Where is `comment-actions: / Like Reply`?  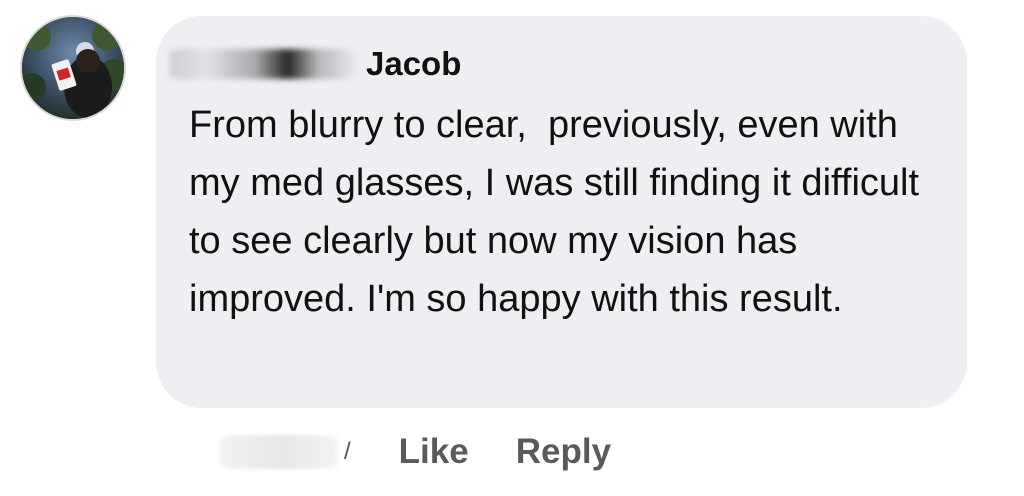 comment-actions: / Like Reply is located at coordinates (415, 452).